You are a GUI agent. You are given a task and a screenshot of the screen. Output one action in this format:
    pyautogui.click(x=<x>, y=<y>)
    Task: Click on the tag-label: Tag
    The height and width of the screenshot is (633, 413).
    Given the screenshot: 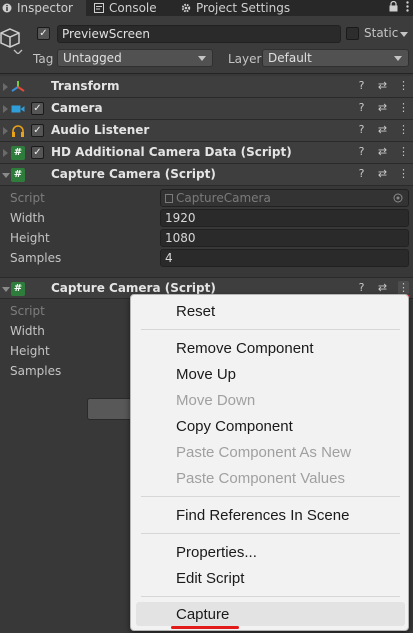 What is the action you would take?
    pyautogui.click(x=43, y=59)
    